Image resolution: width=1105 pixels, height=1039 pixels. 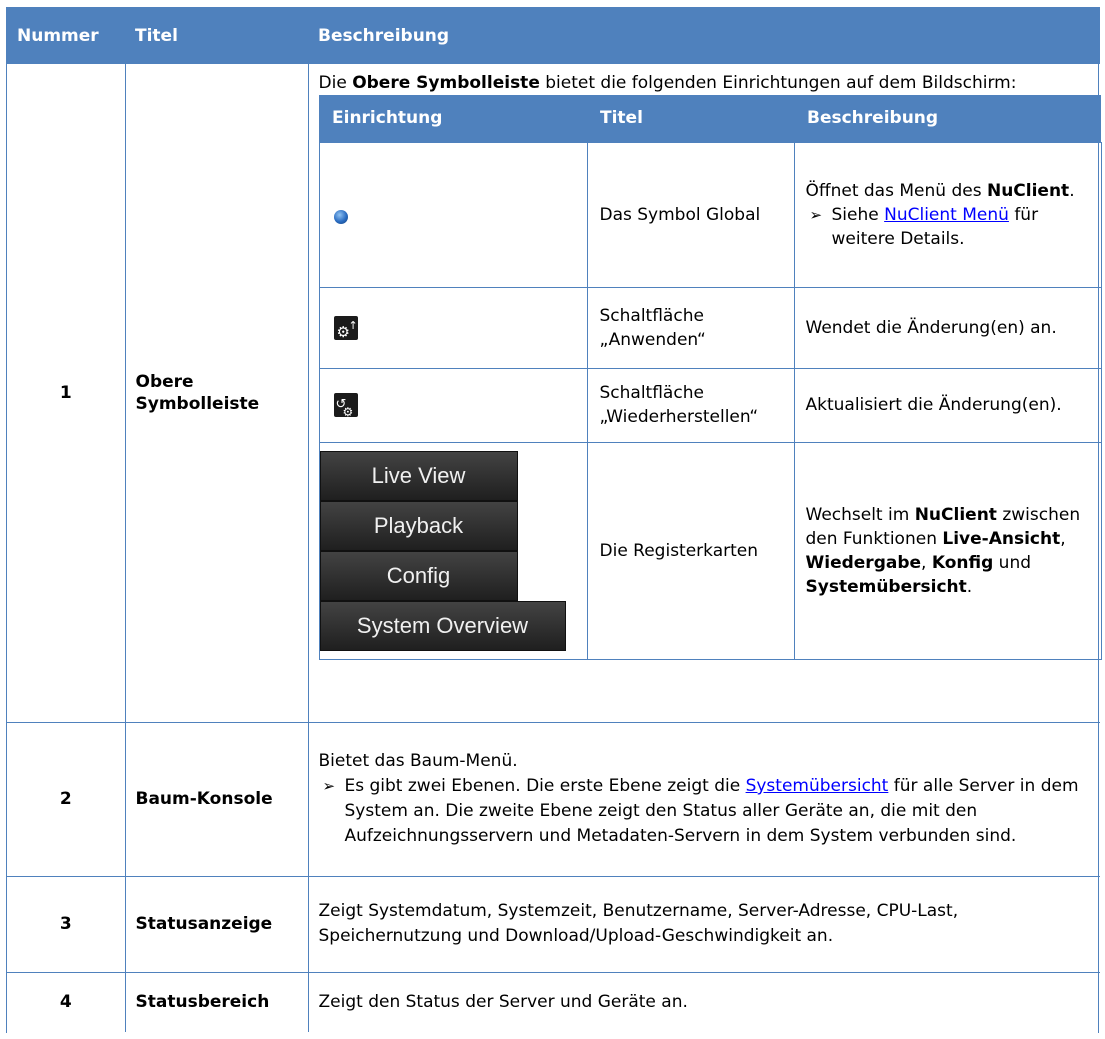 What do you see at coordinates (453, 405) in the screenshot?
I see `facility-cell: ↺ ⚙` at bounding box center [453, 405].